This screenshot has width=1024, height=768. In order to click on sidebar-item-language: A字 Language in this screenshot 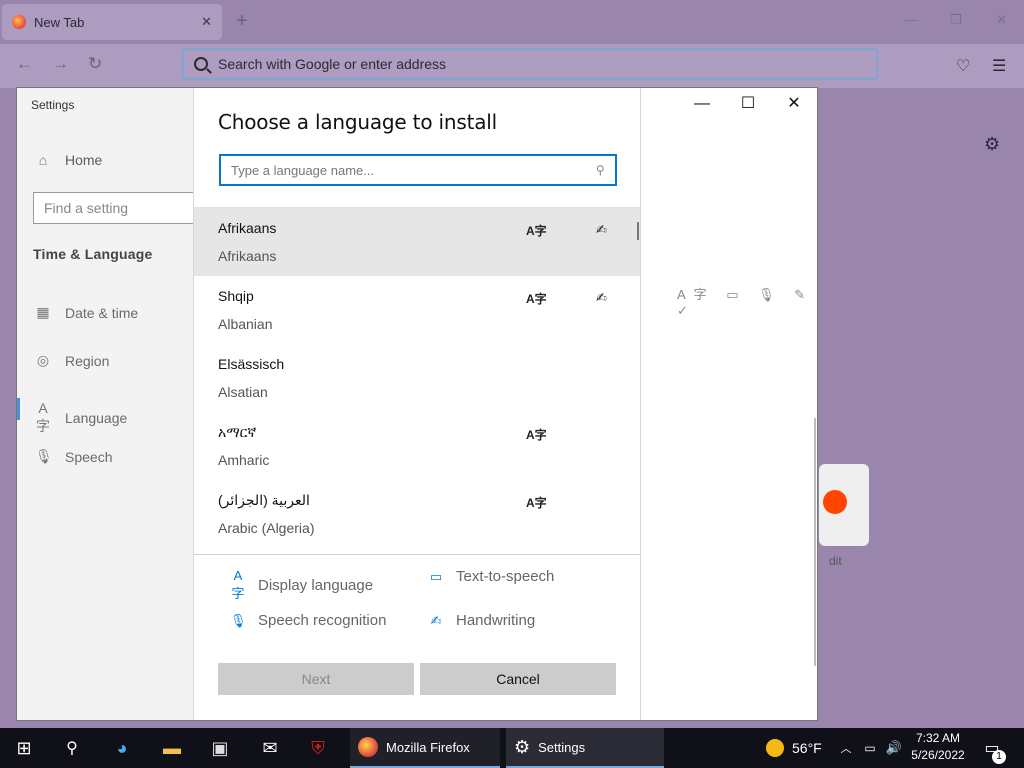, I will do `click(81, 418)`.